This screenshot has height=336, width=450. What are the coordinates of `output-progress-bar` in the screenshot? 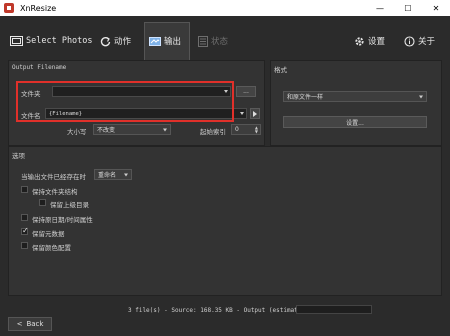 It's located at (334, 309).